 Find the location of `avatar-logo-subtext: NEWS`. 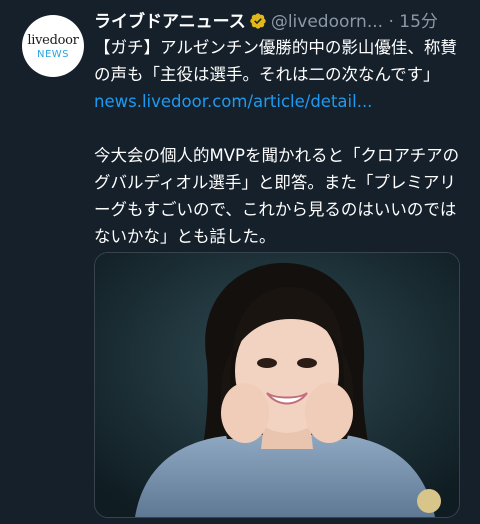

avatar-logo-subtext: NEWS is located at coordinates (53, 54).